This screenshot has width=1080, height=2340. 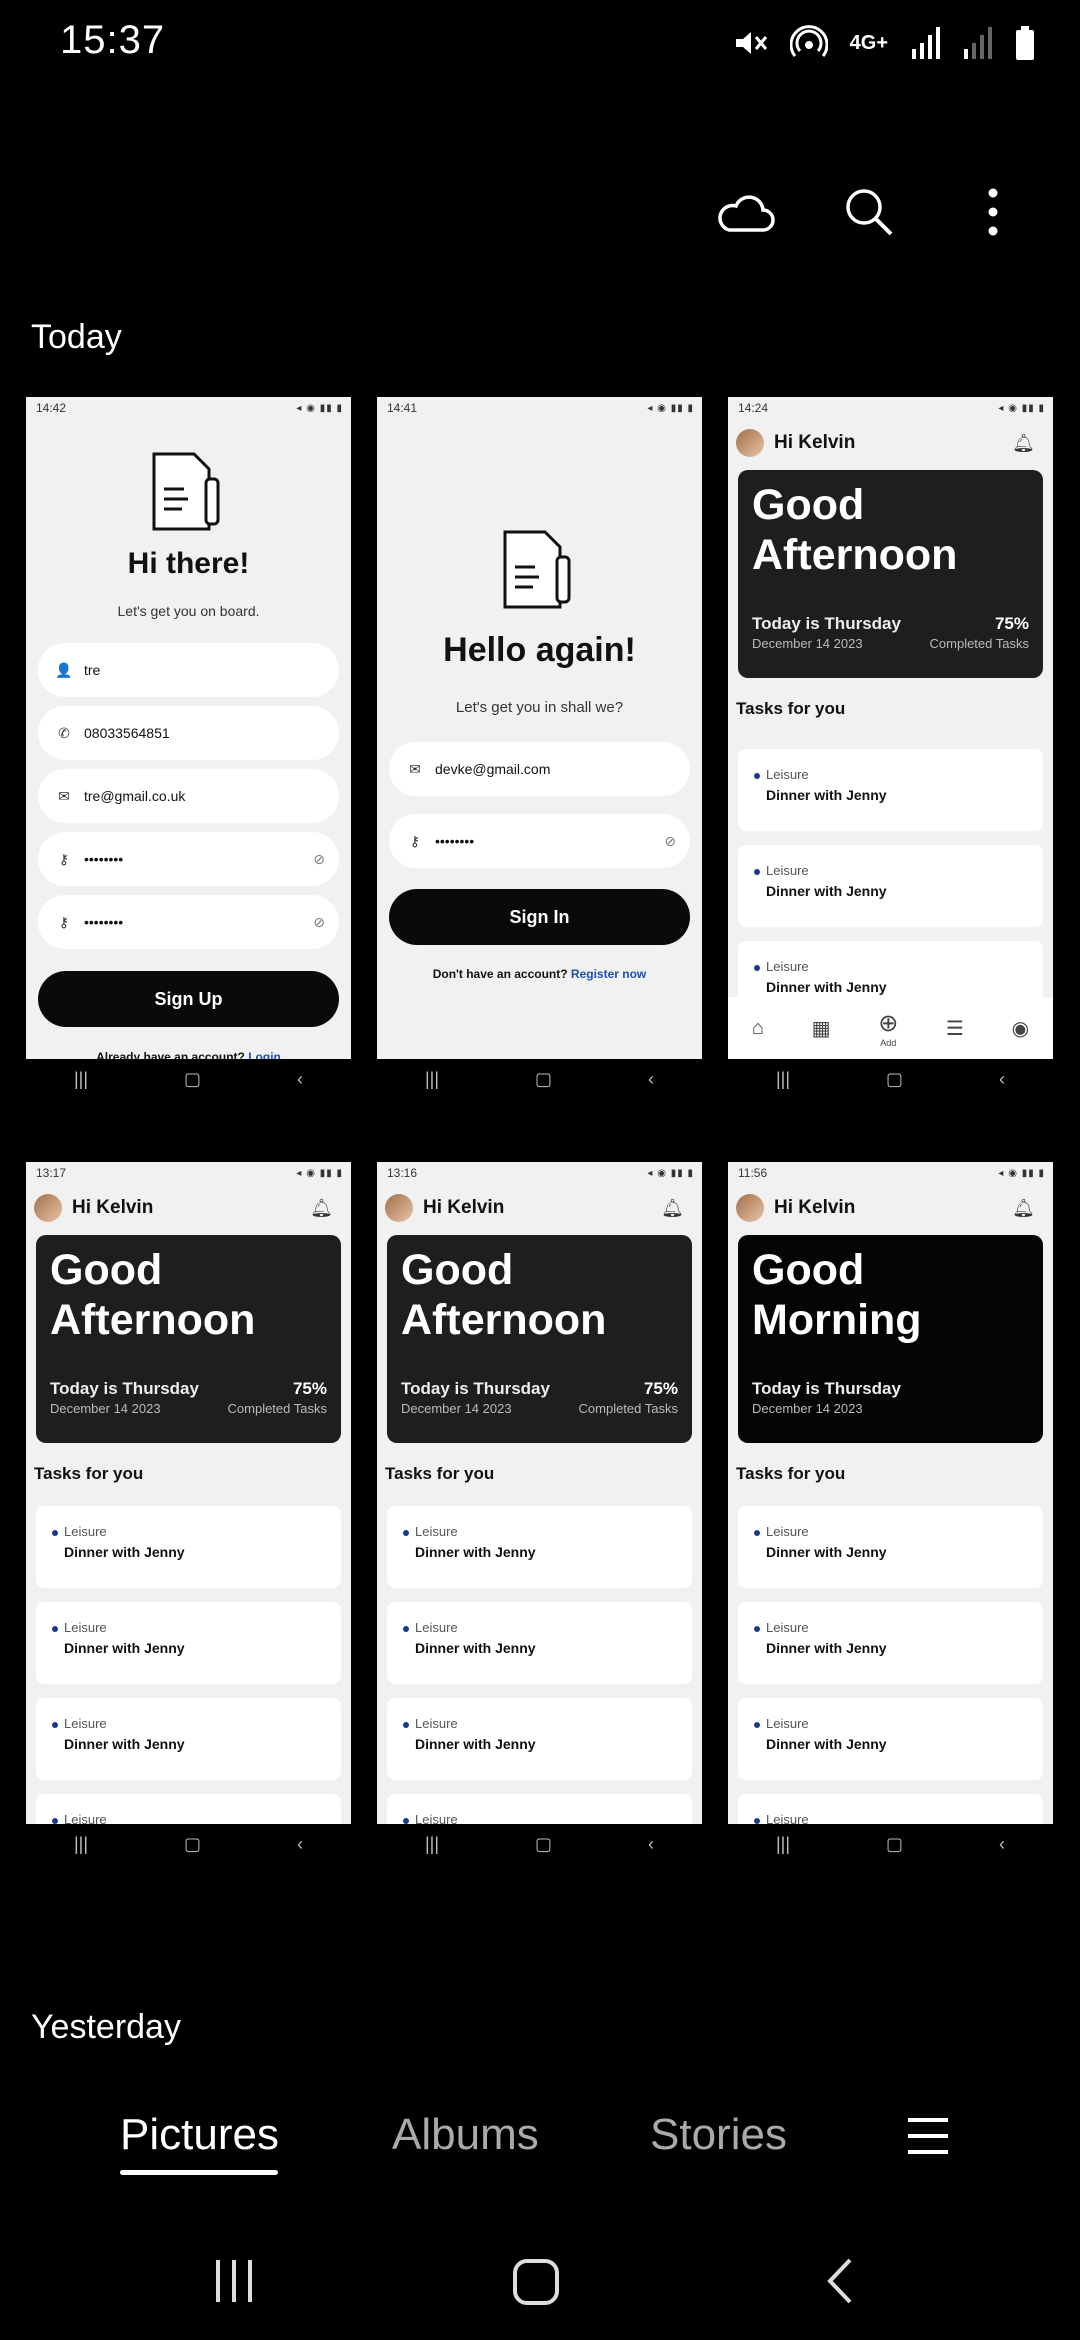 I want to click on signal-2-icon, so click(x=978, y=43).